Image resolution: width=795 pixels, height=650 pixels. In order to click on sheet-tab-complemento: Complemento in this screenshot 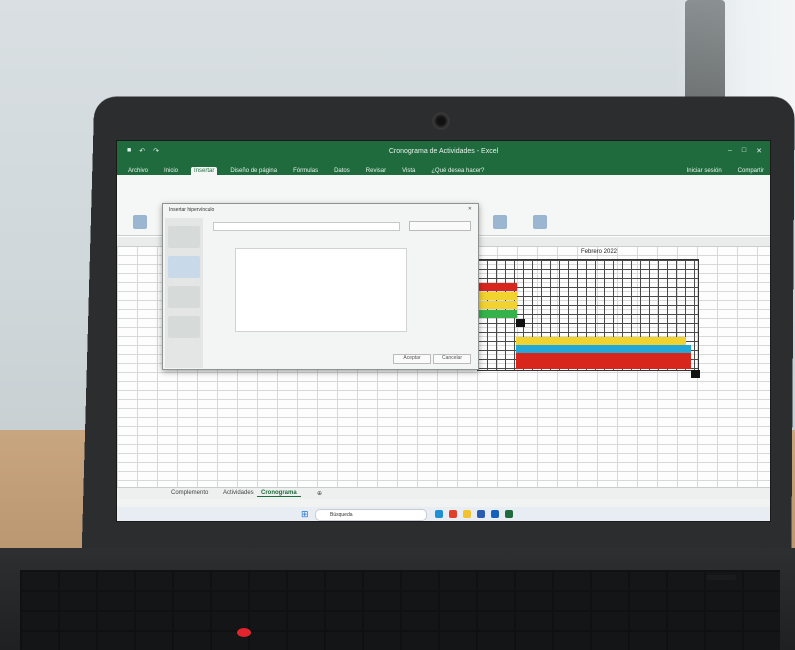, I will do `click(189, 493)`.